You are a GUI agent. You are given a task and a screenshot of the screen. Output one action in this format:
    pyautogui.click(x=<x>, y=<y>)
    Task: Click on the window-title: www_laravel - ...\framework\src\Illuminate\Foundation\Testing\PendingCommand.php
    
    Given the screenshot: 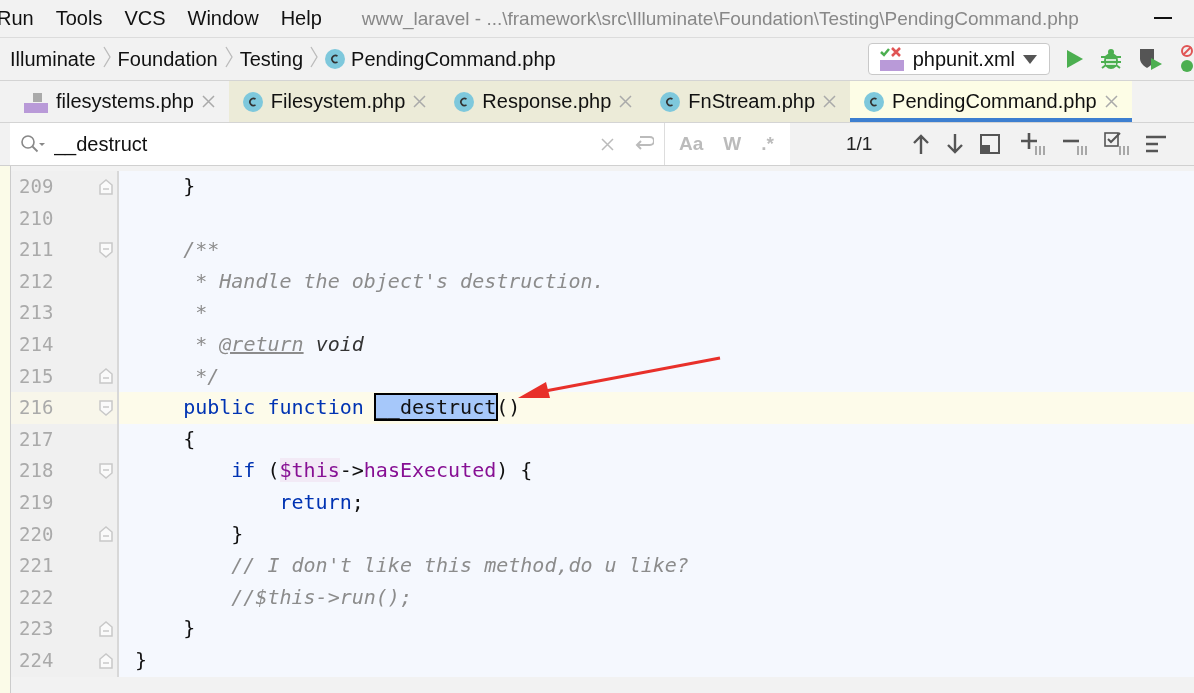 What is the action you would take?
    pyautogui.click(x=720, y=18)
    